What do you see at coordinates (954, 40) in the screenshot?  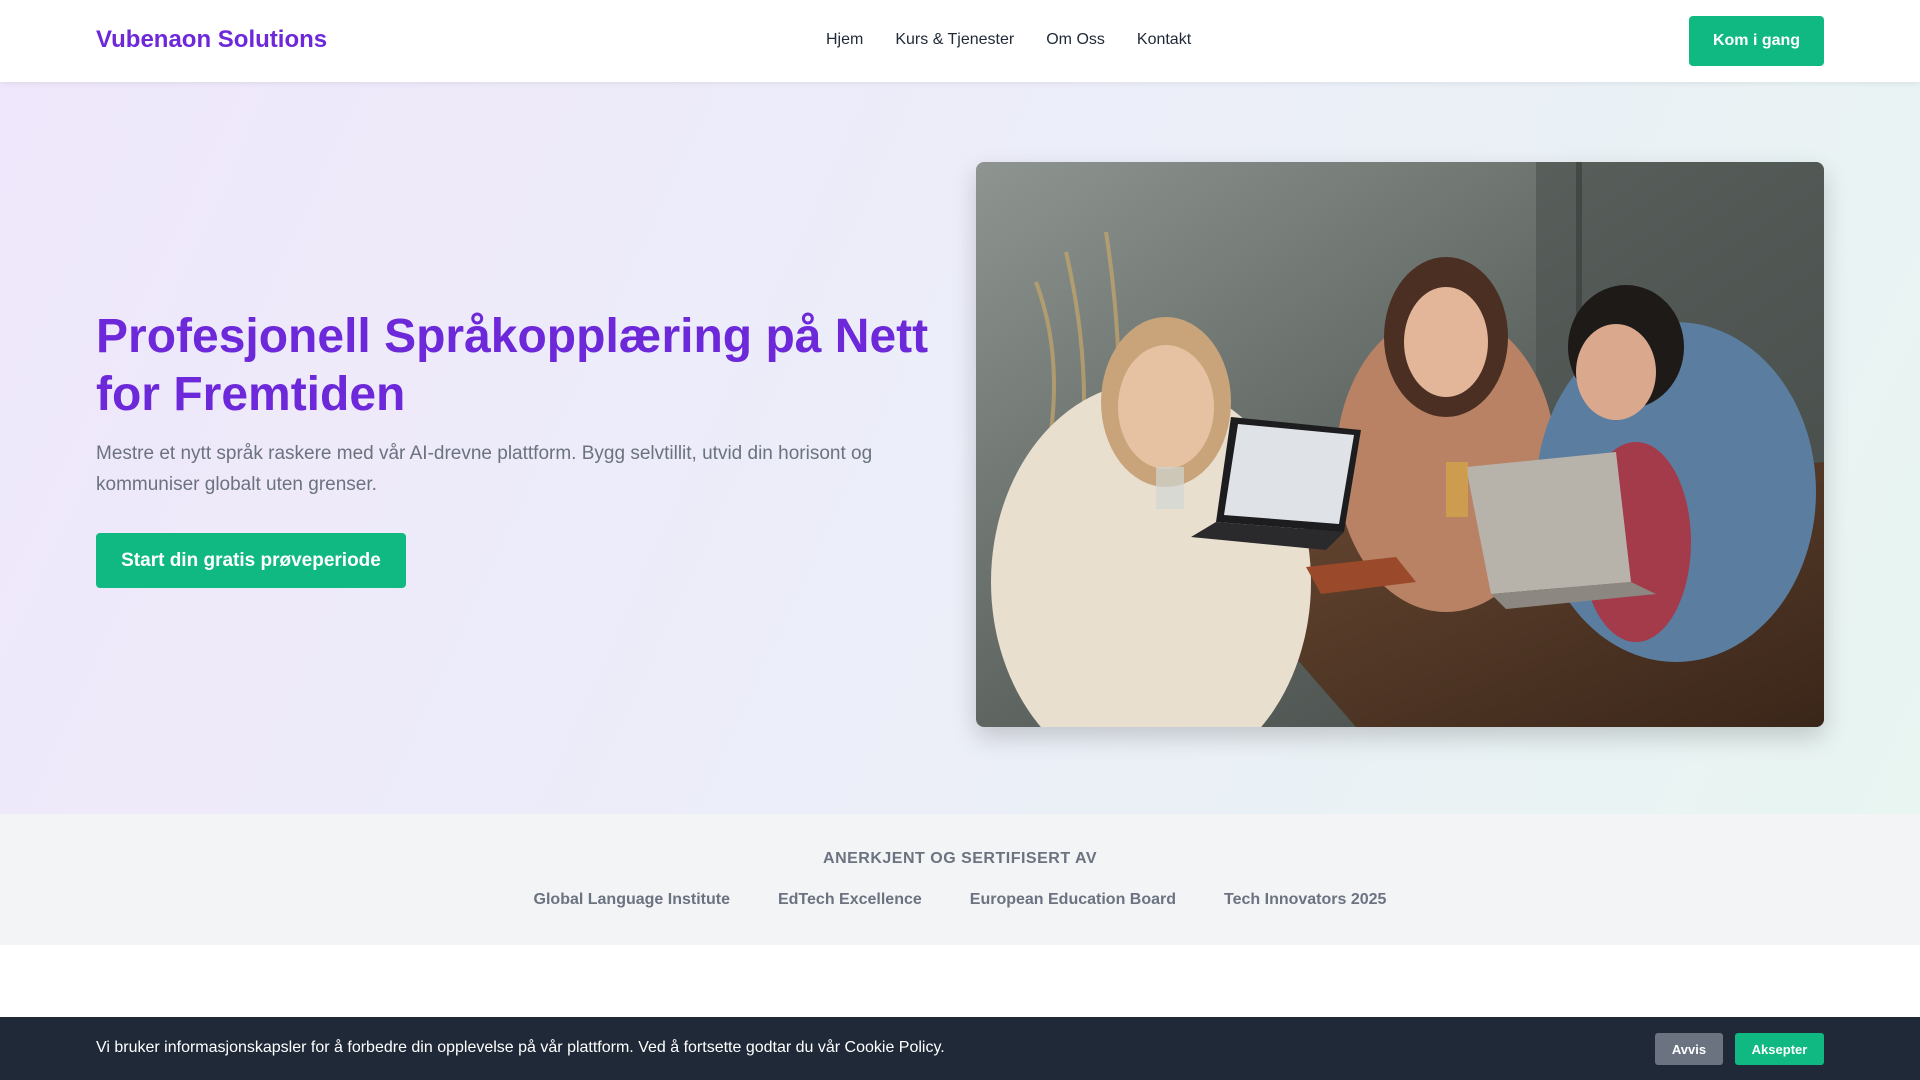 I see `nav-link-kurs-tjenester: Kurs & Tjenester` at bounding box center [954, 40].